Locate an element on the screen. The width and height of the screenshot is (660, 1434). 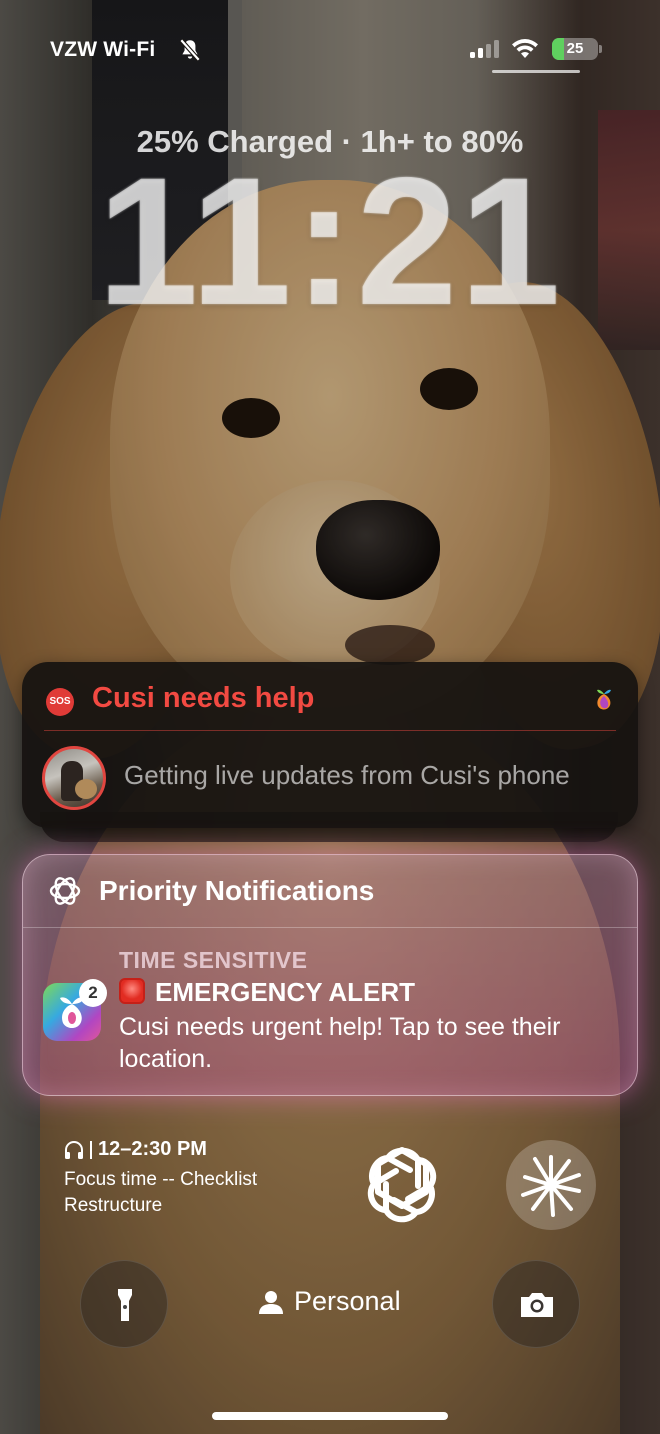
calendar-event: Focus time -- Checklist Restructure is located at coordinates (161, 1192).